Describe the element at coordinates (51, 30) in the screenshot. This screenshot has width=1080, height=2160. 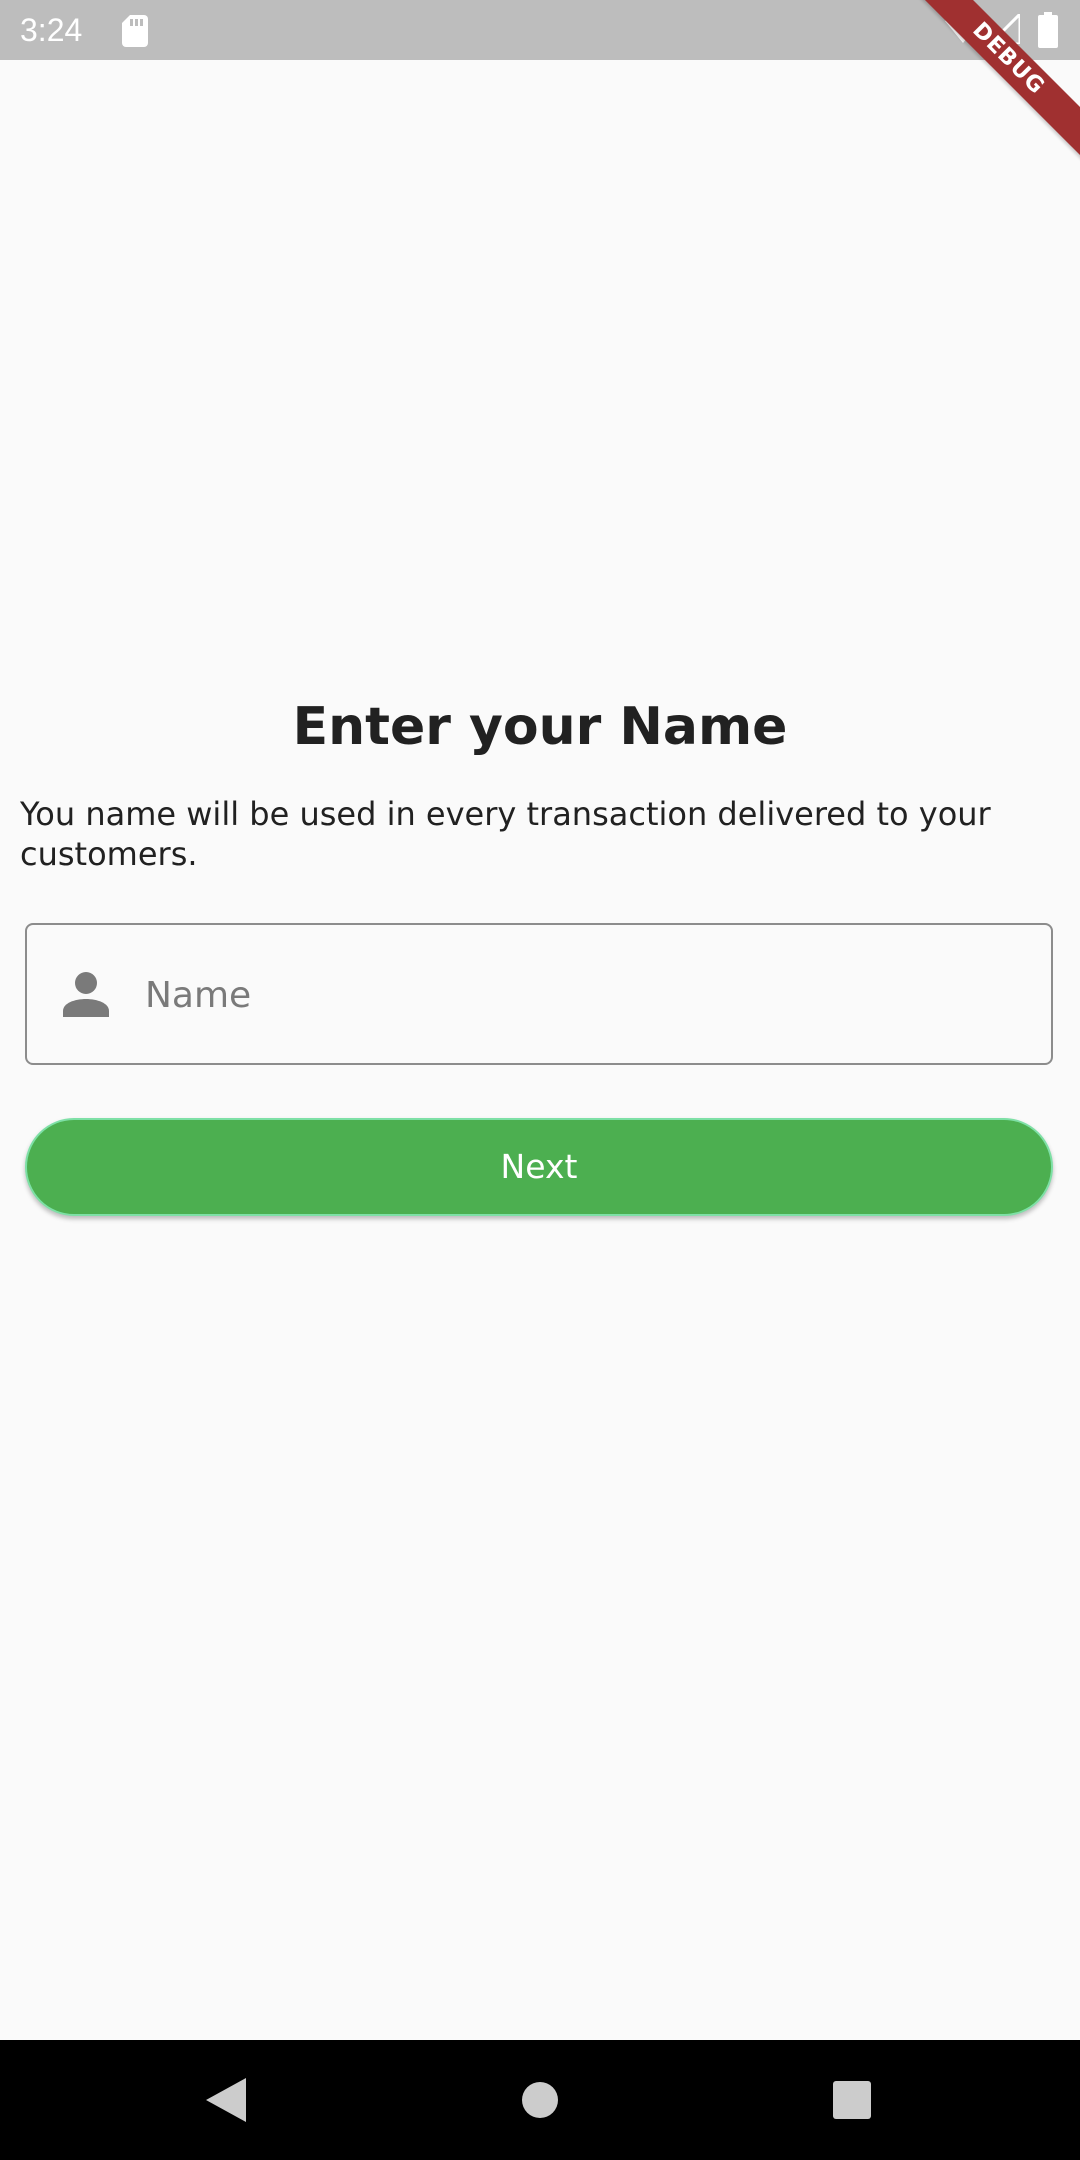
I see `status-time: 3:24` at that location.